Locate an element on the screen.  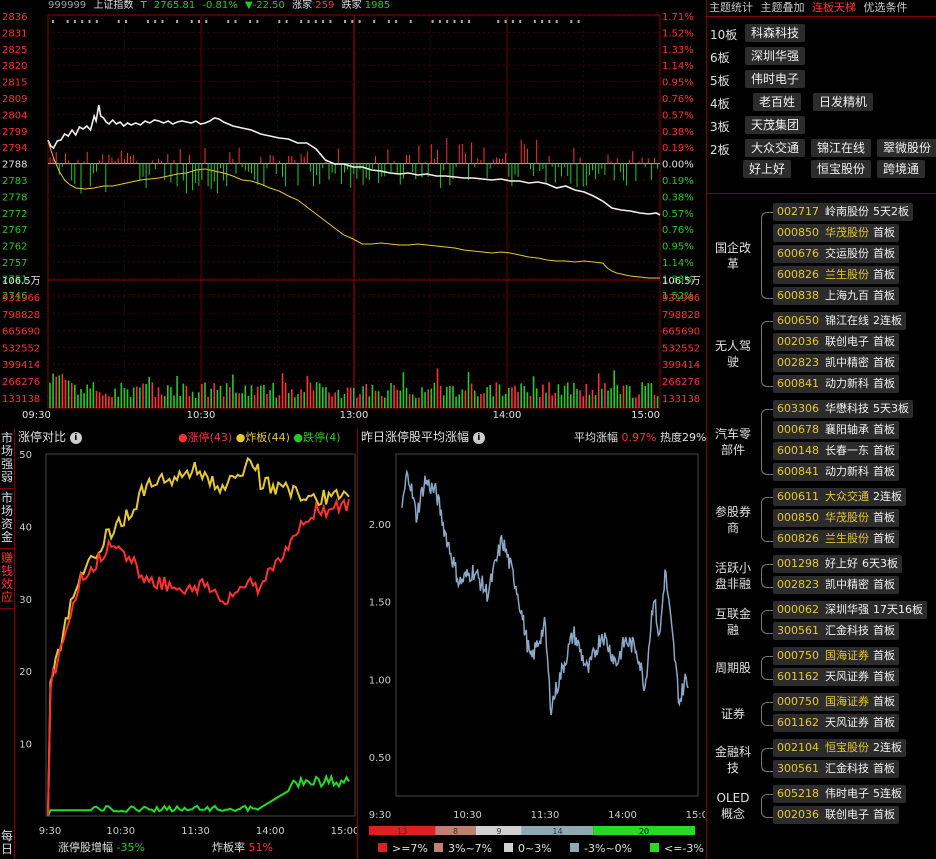
stock-name: 交运股份 is located at coordinates (847, 253).